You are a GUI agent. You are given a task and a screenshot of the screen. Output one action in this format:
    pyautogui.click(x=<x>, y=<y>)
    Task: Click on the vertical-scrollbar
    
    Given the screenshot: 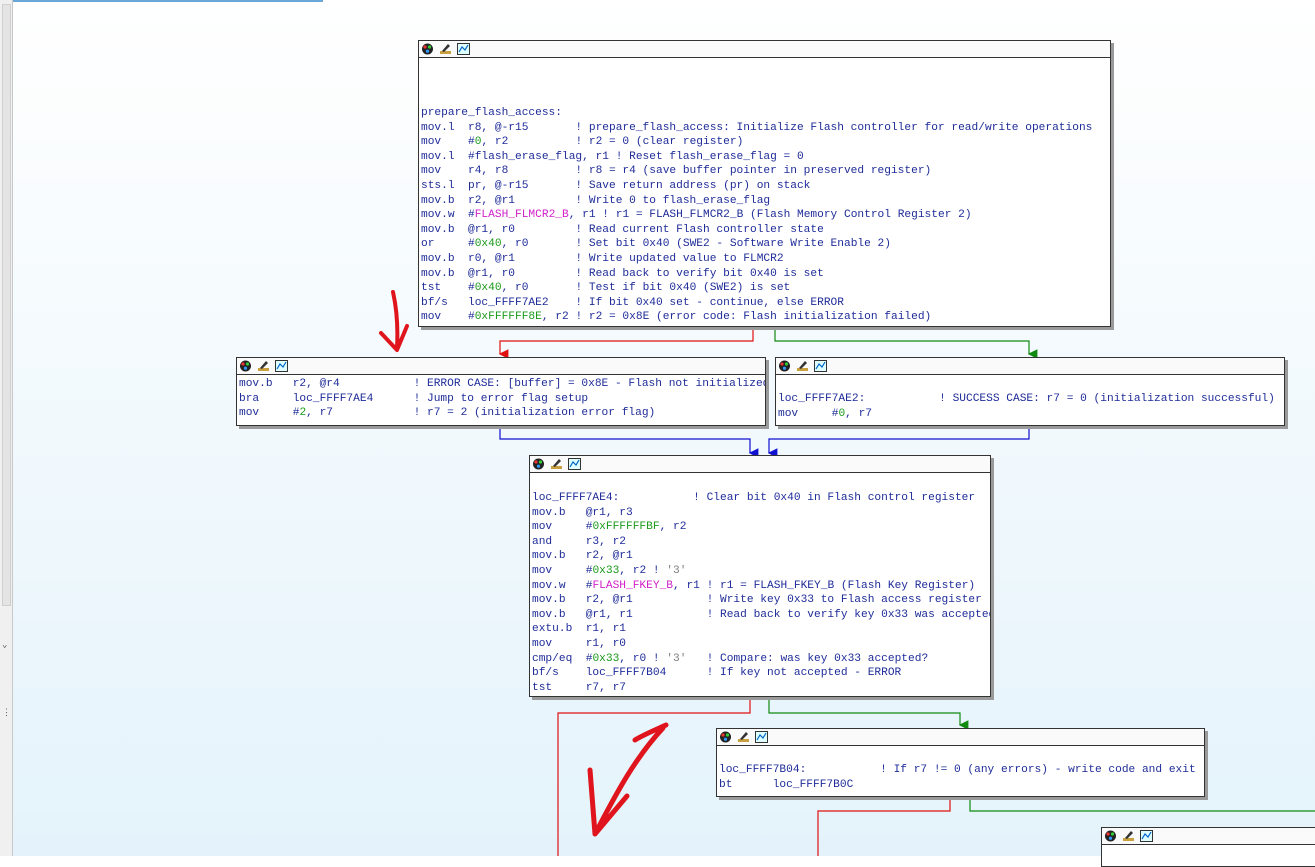 What is the action you would take?
    pyautogui.click(x=6, y=305)
    